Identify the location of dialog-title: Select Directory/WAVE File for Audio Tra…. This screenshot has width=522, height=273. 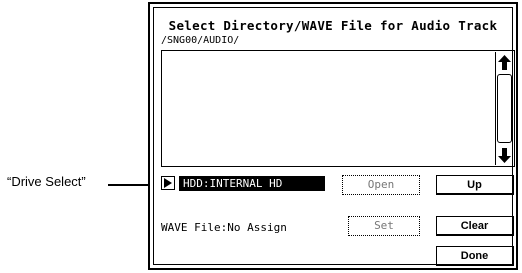
(333, 25).